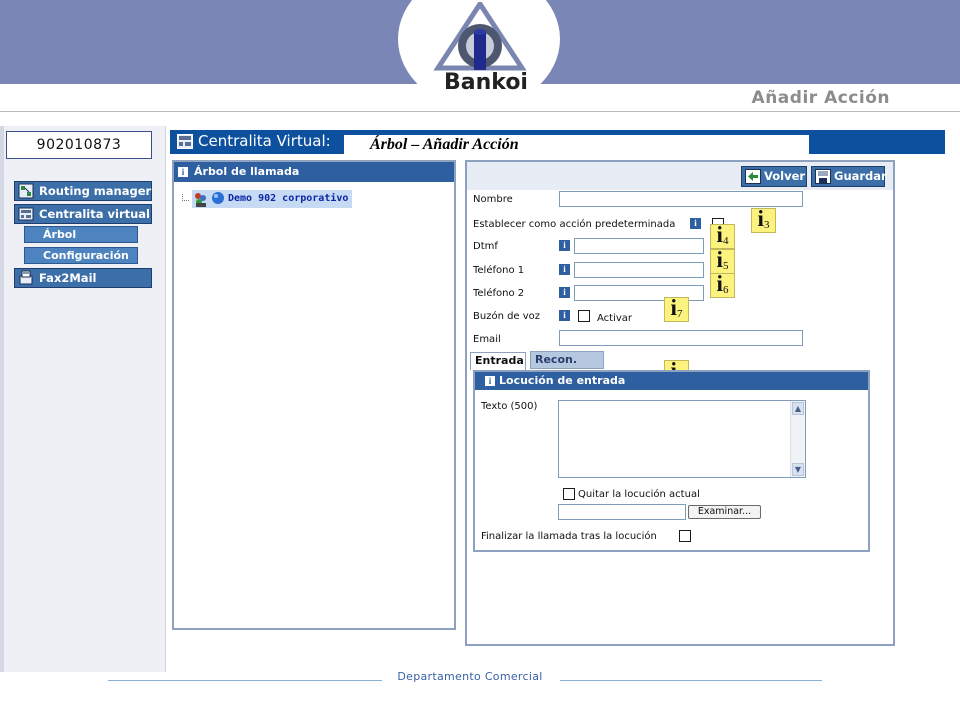 This screenshot has width=960, height=720. I want to click on finalizar-checkbox, so click(685, 536).